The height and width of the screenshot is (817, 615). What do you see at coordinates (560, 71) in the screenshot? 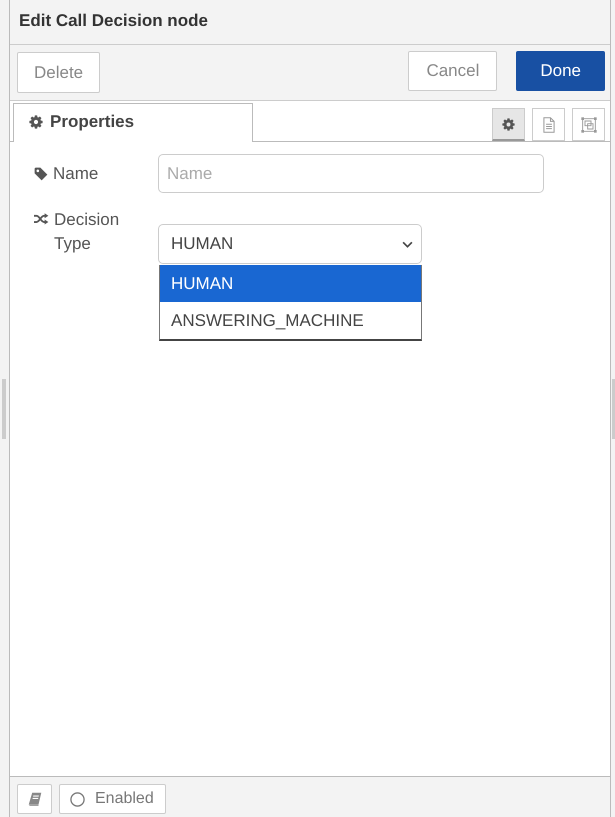
I see `done-button: Done` at bounding box center [560, 71].